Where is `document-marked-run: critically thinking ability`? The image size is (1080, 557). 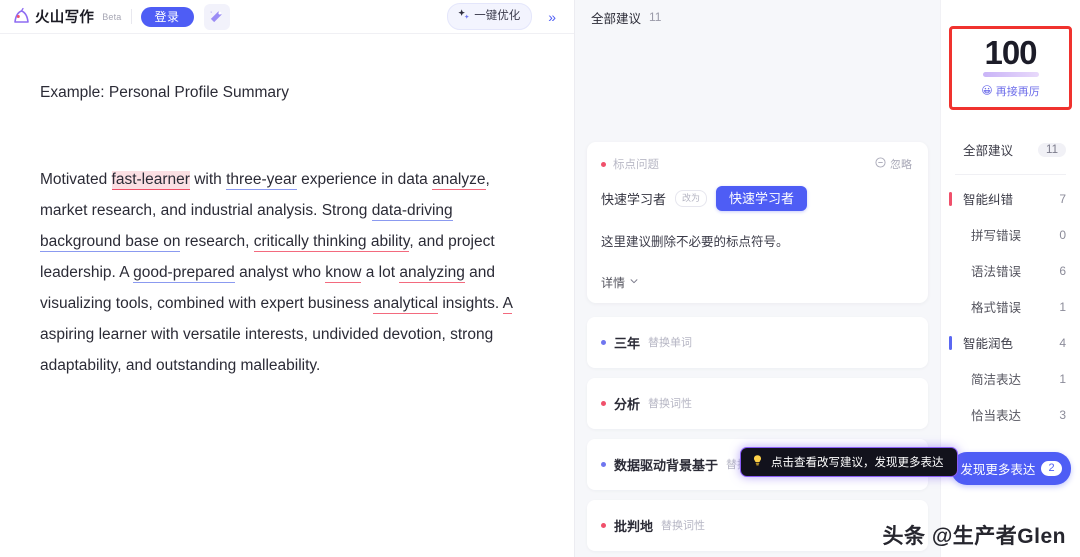 document-marked-run: critically thinking ability is located at coordinates (331, 242).